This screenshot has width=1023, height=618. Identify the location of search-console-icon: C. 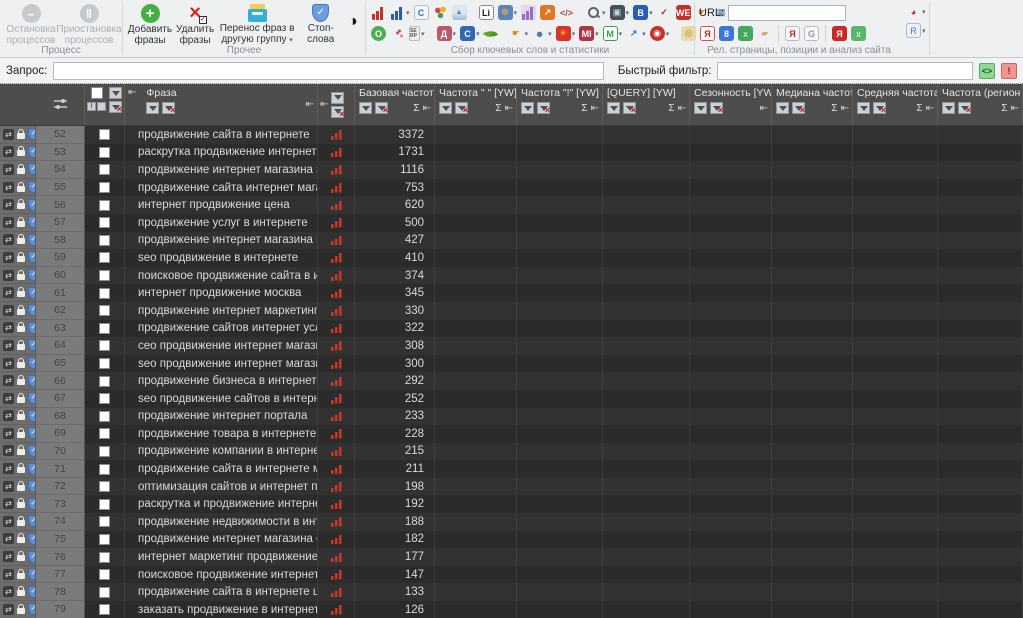
(421, 12).